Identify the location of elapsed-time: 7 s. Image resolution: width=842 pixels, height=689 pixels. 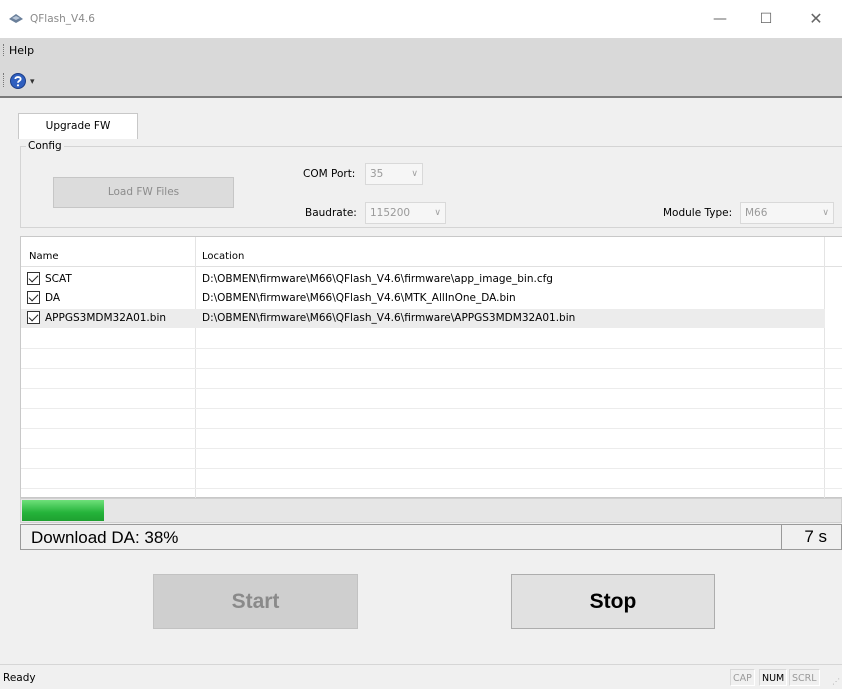
(811, 537).